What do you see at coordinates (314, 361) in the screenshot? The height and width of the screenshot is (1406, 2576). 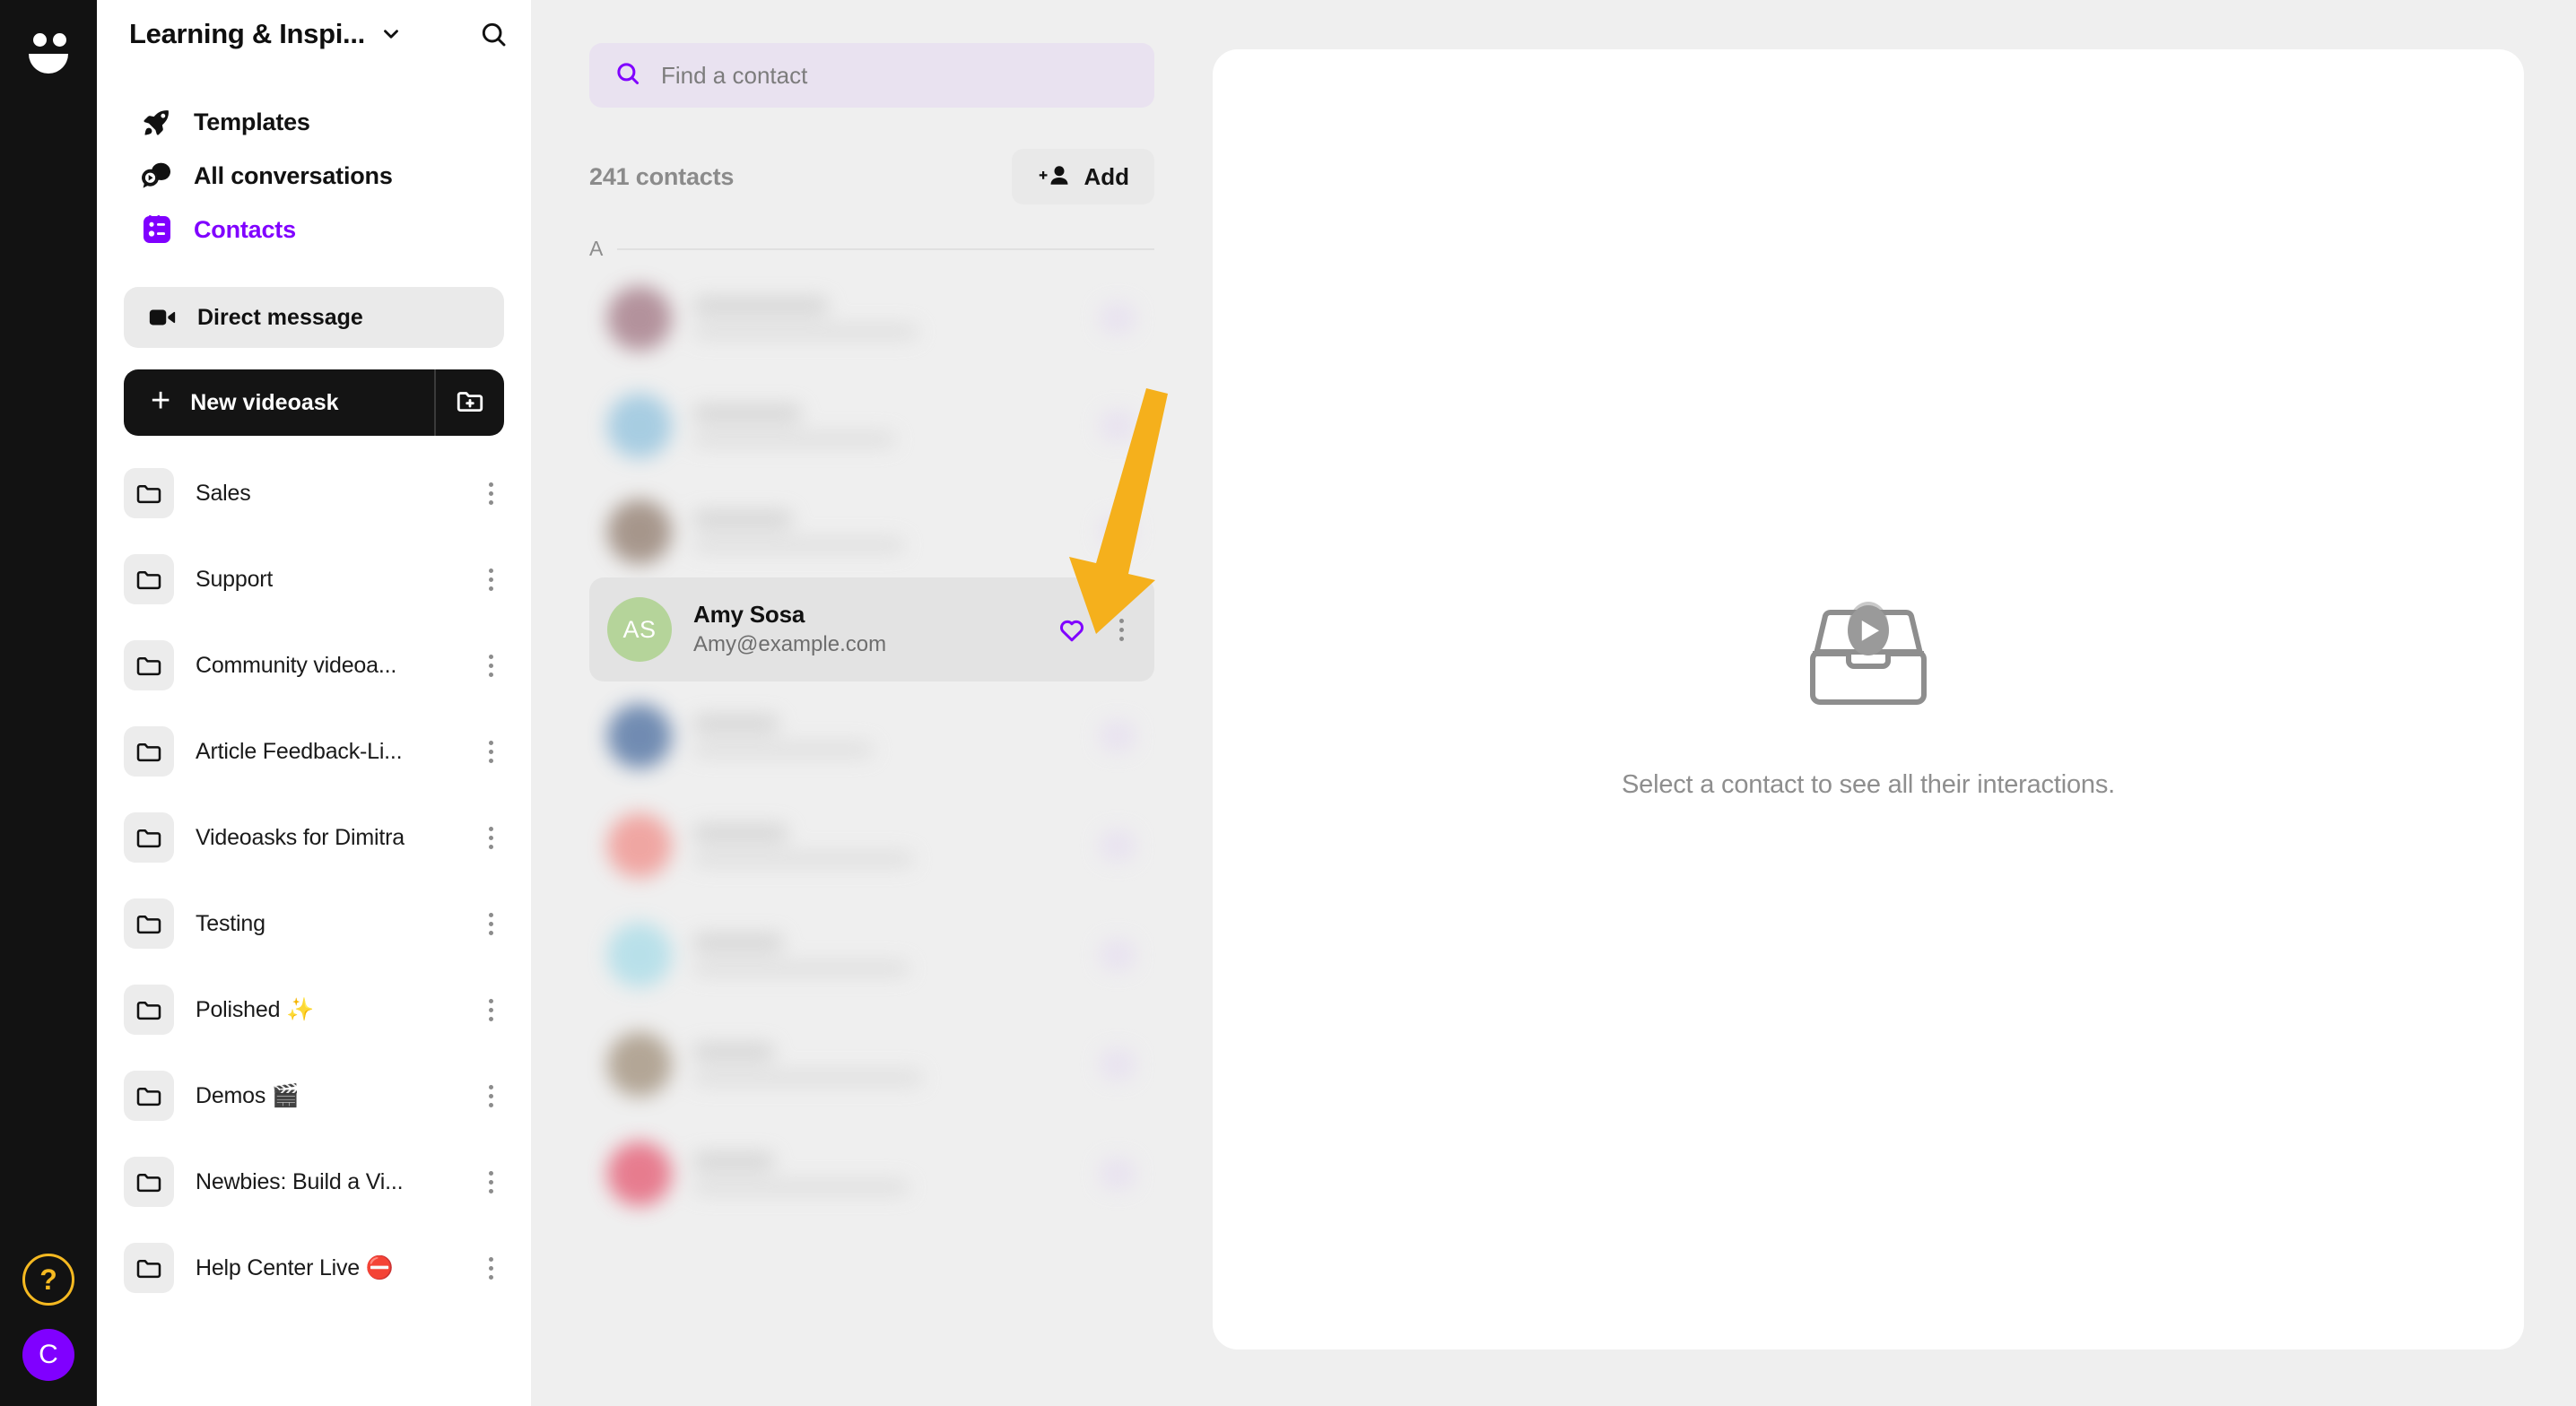 I see `sidebar-actions: Direct message + New videoask` at bounding box center [314, 361].